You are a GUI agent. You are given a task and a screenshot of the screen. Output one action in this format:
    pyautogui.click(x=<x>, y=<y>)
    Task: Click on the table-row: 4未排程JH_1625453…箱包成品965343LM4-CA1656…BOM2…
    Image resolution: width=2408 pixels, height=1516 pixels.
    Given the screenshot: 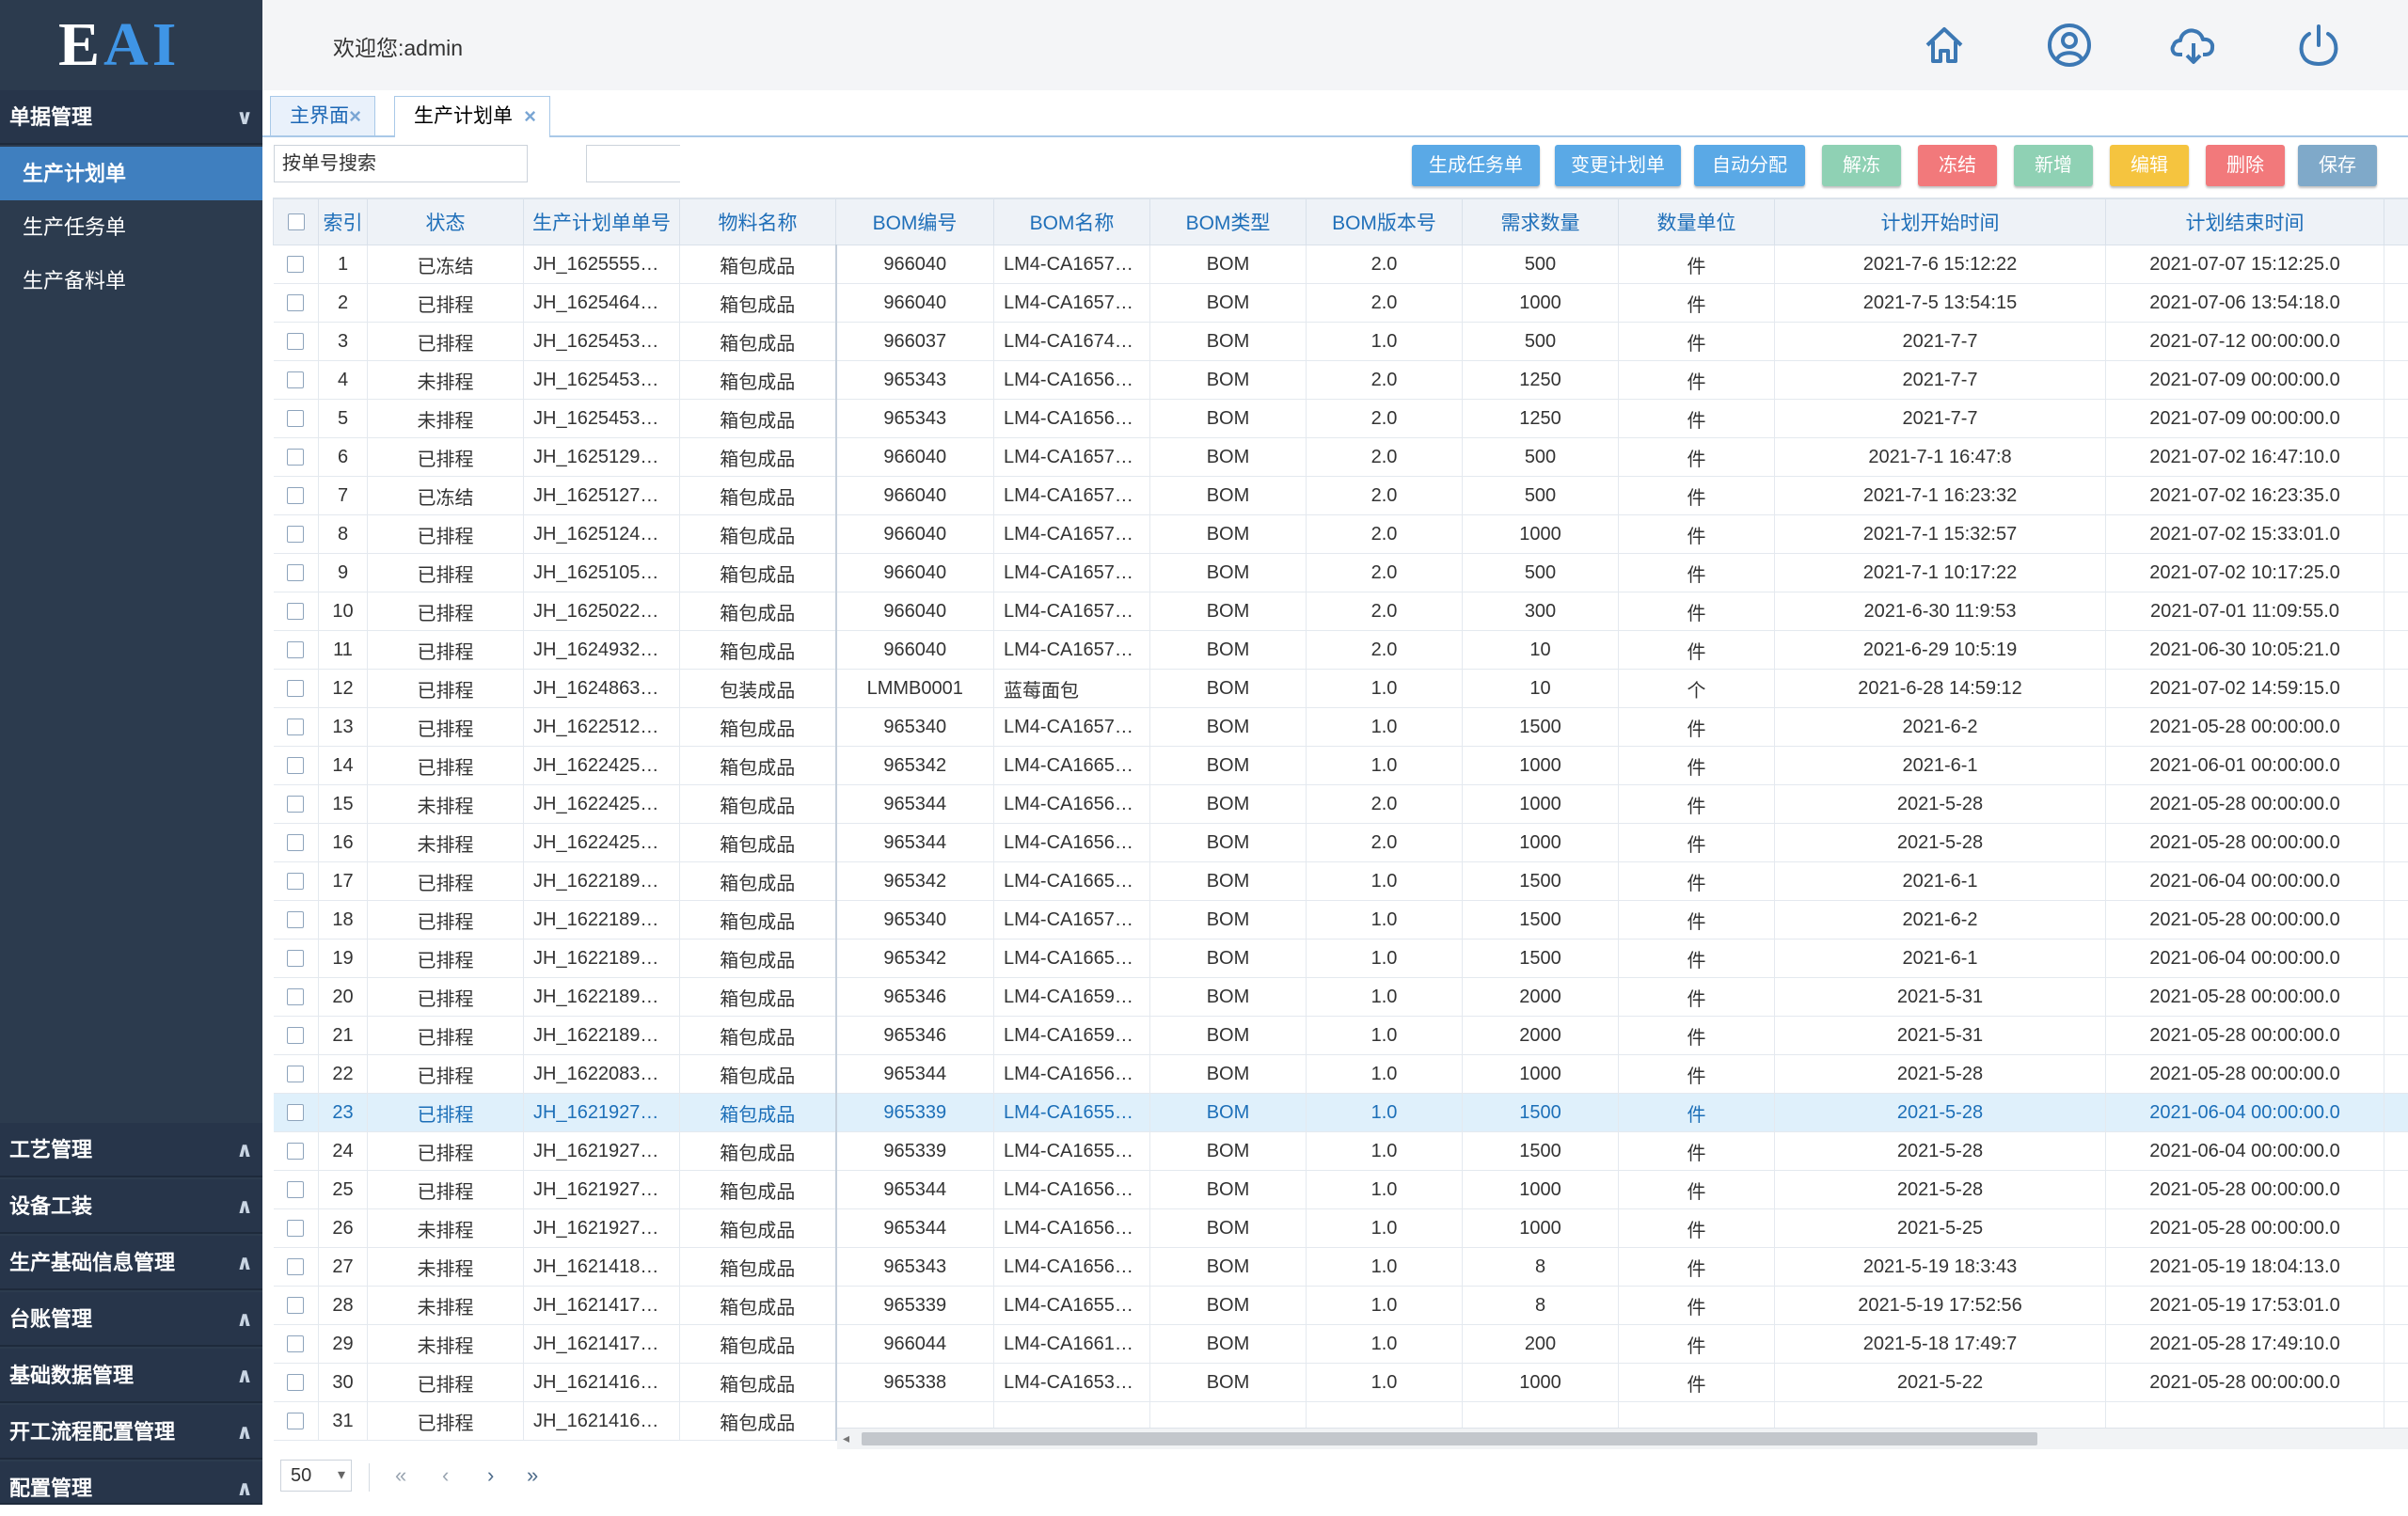 What is the action you would take?
    pyautogui.click(x=1341, y=380)
    